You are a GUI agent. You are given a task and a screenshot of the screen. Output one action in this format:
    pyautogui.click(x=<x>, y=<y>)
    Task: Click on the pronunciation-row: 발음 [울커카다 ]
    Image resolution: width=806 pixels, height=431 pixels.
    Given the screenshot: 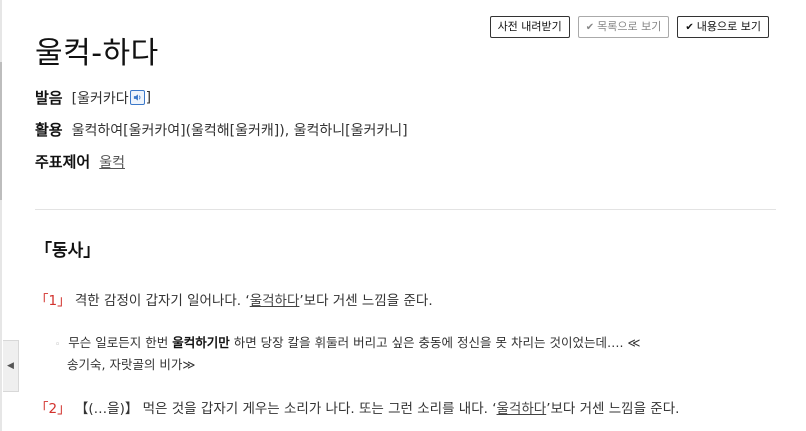 What is the action you would take?
    pyautogui.click(x=93, y=97)
    